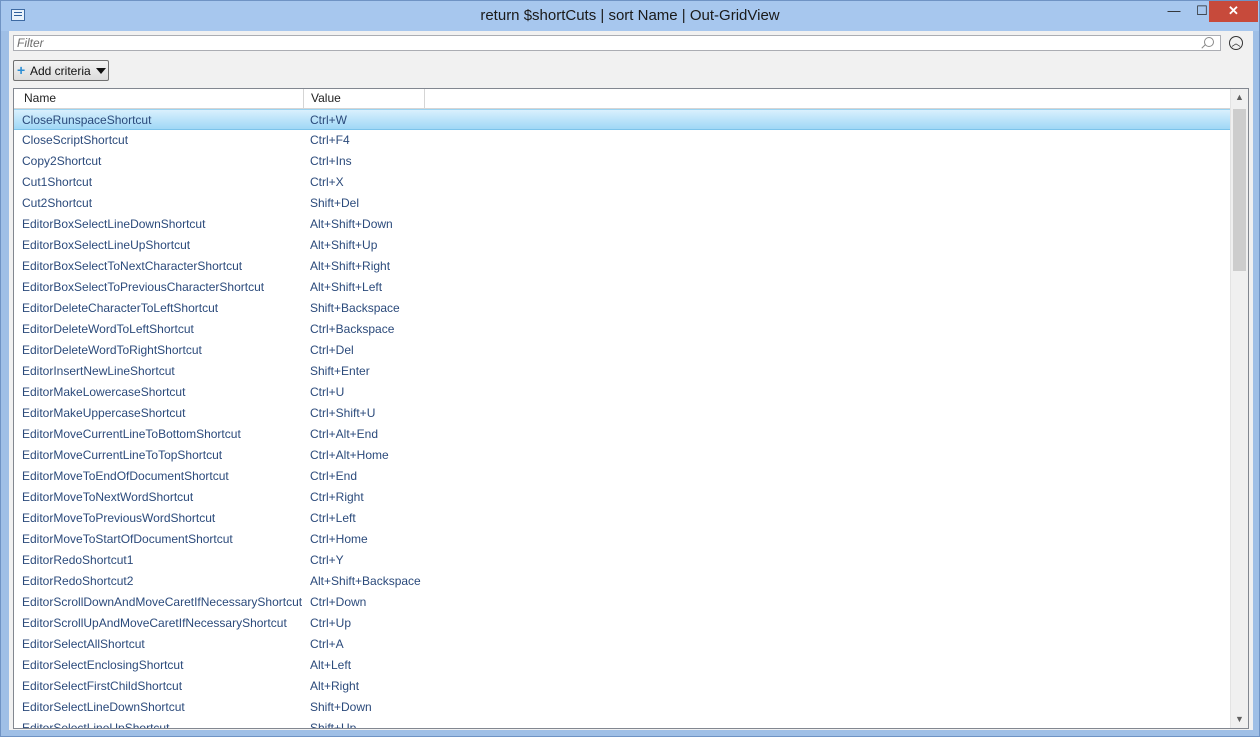 The width and height of the screenshot is (1260, 737). I want to click on cell-value: Ctrl+A, so click(327, 644).